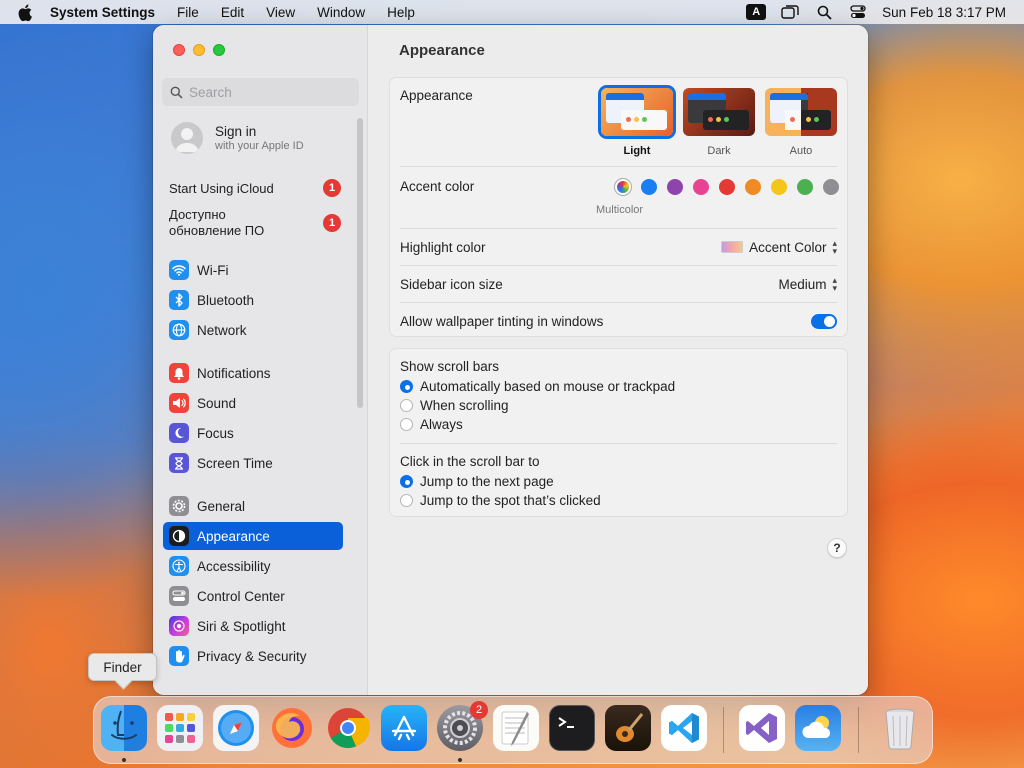 The width and height of the screenshot is (1024, 768). Describe the element at coordinates (199, 50) in the screenshot. I see `minimize-button` at that location.